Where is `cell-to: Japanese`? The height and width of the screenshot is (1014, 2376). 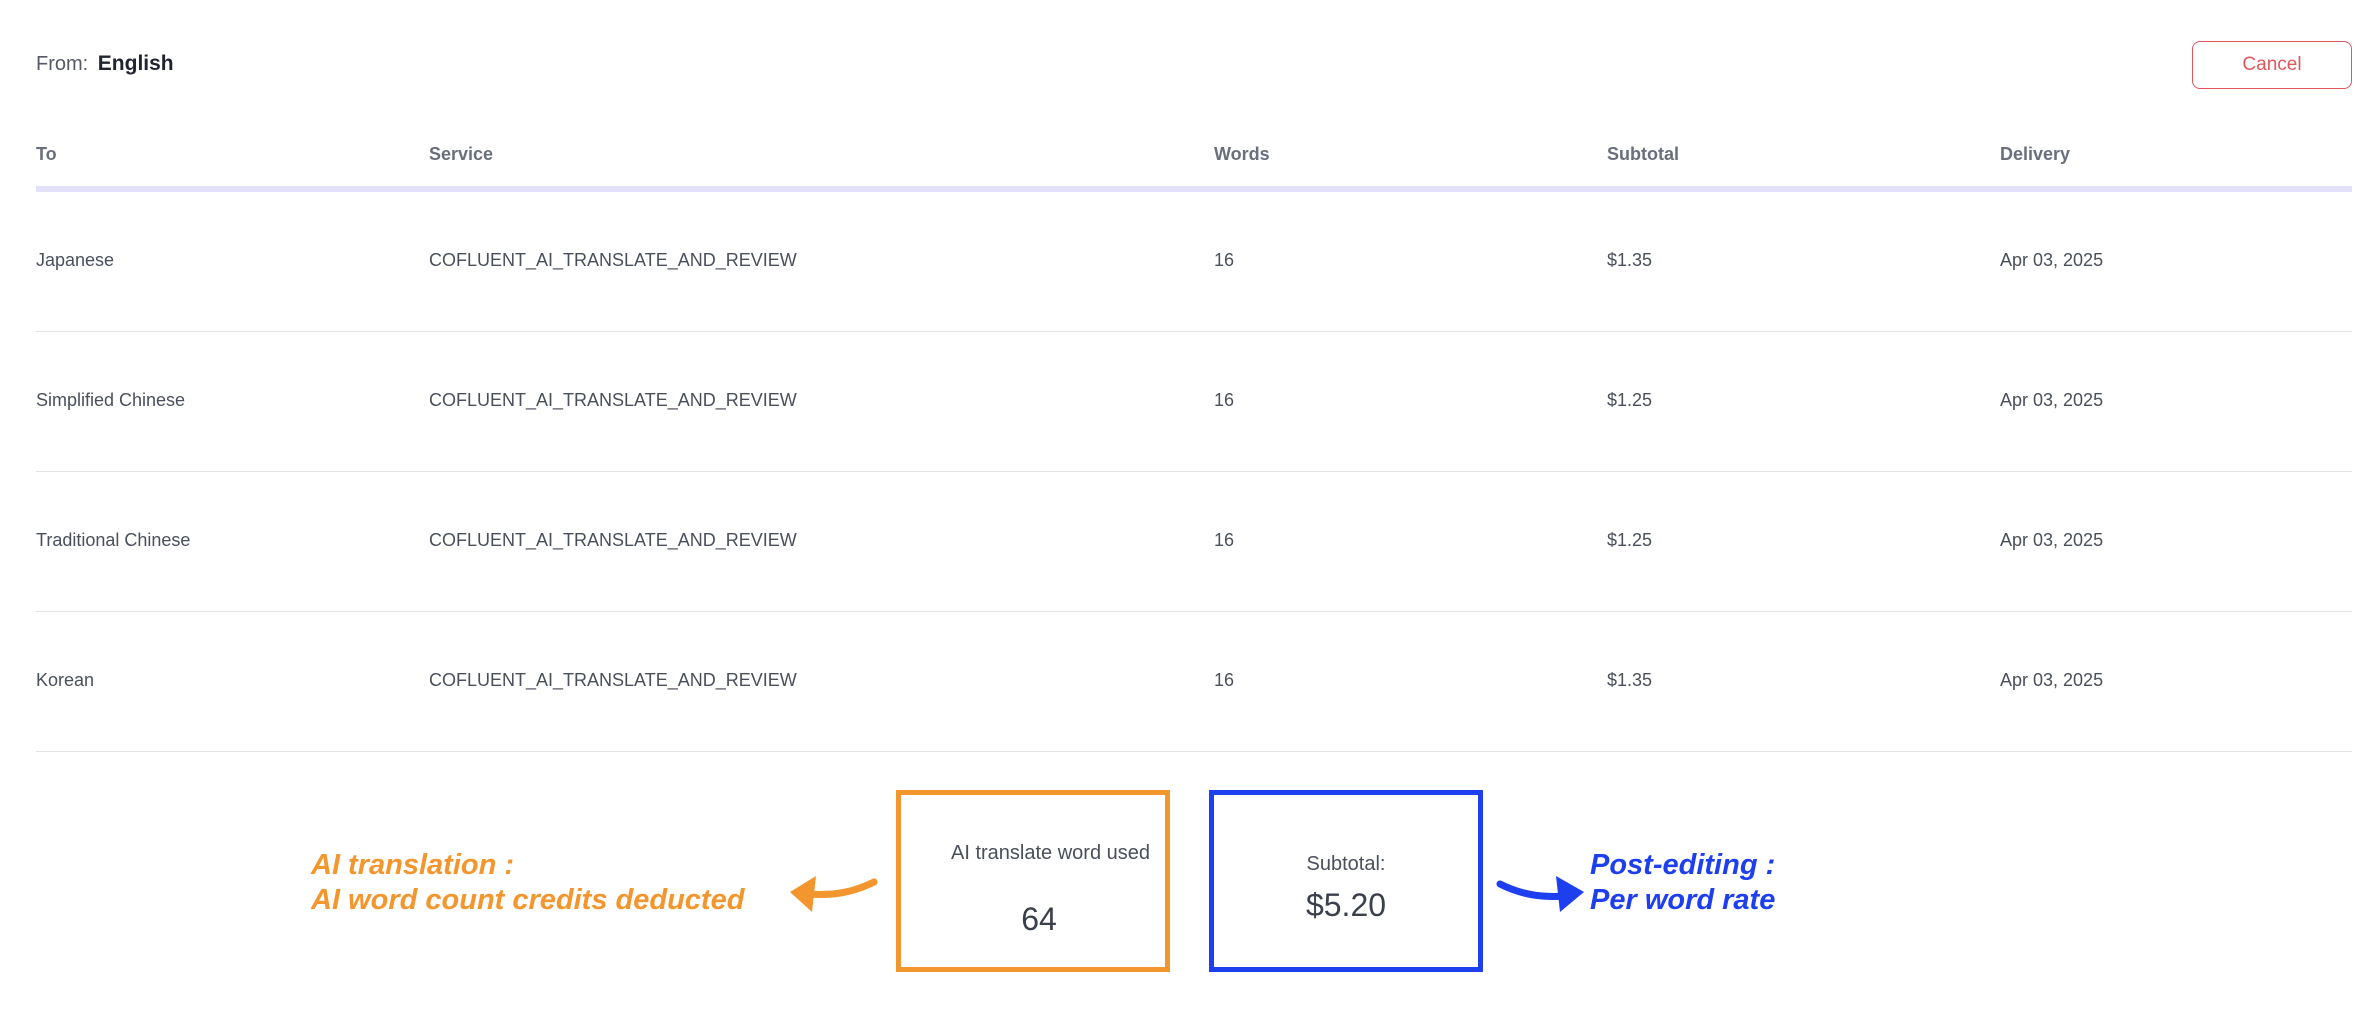
cell-to: Japanese is located at coordinates (75, 260).